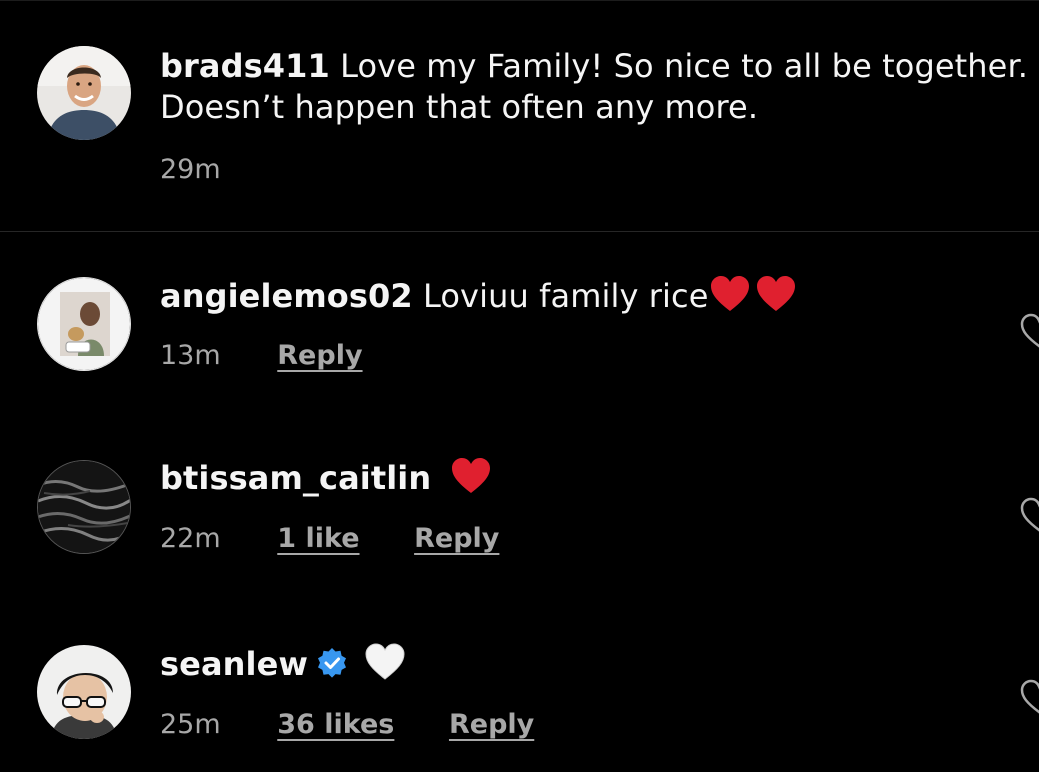 Image resolution: width=1039 pixels, height=772 pixels. What do you see at coordinates (332, 663) in the screenshot?
I see `verified-badge-icon` at bounding box center [332, 663].